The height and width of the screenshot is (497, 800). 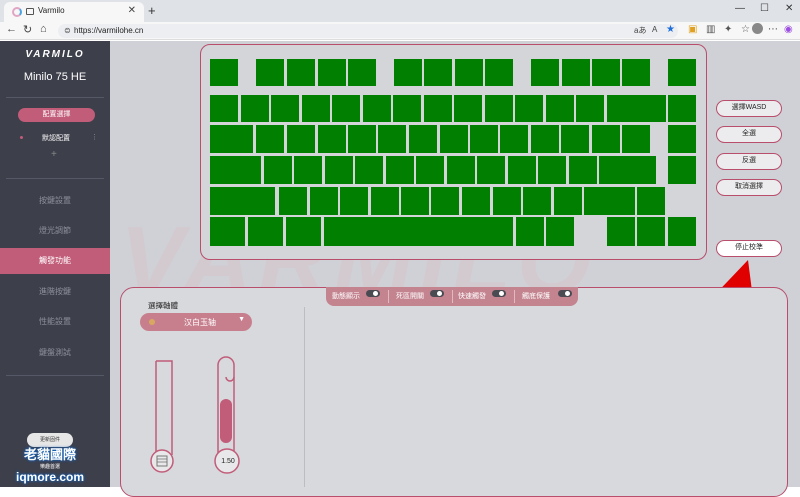 I want to click on toggle-deadzone, so click(x=437, y=293).